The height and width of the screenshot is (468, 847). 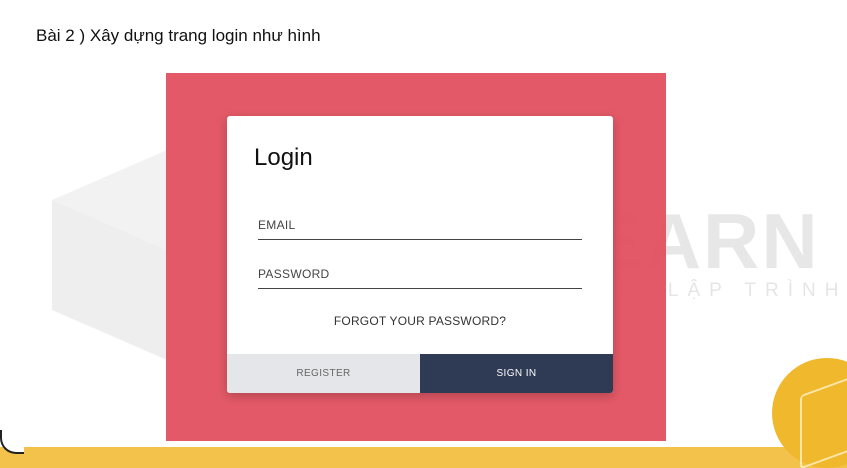 I want to click on forgot-password-link: FORGOT YOUR PASSWORD?, so click(x=420, y=321).